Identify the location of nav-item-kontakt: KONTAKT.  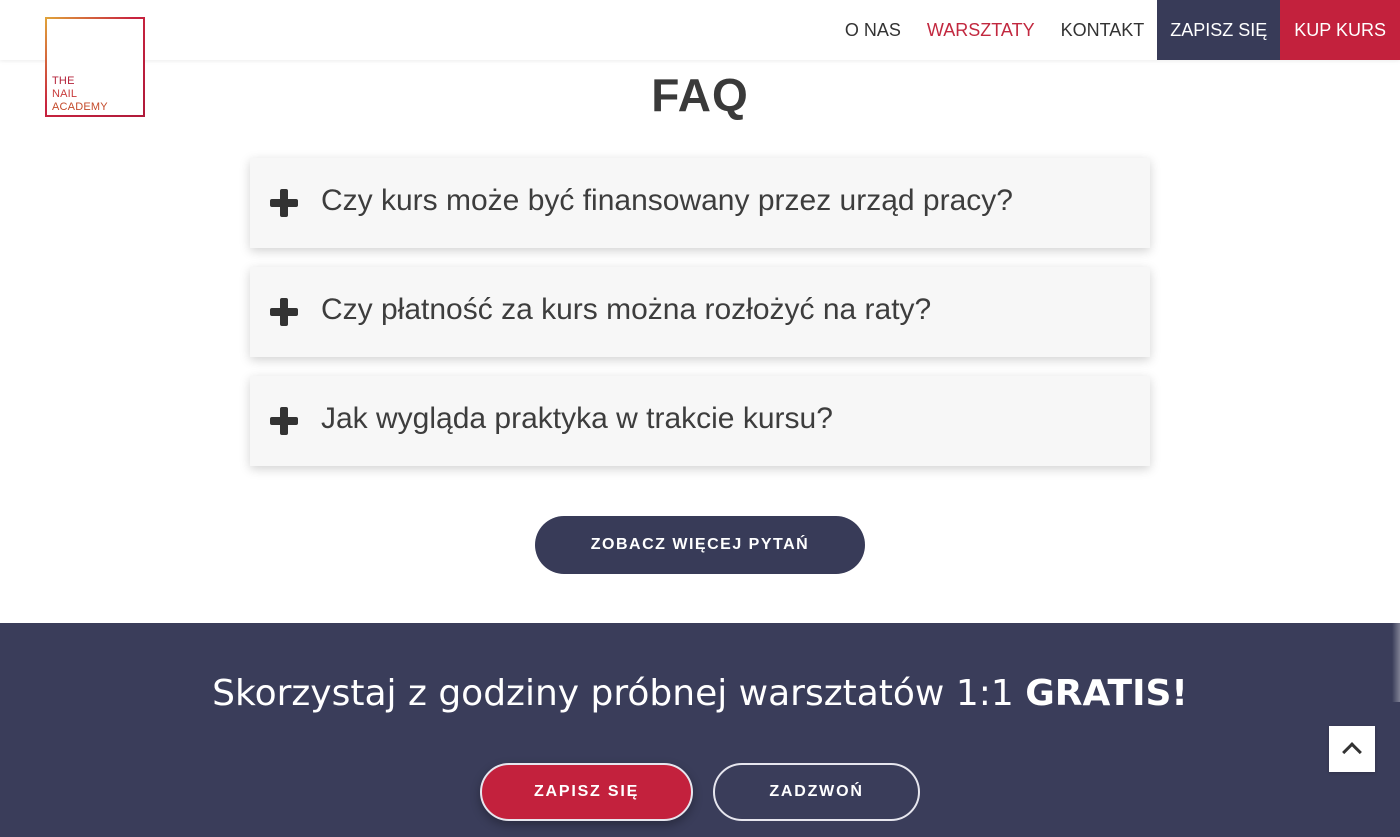
(1103, 30).